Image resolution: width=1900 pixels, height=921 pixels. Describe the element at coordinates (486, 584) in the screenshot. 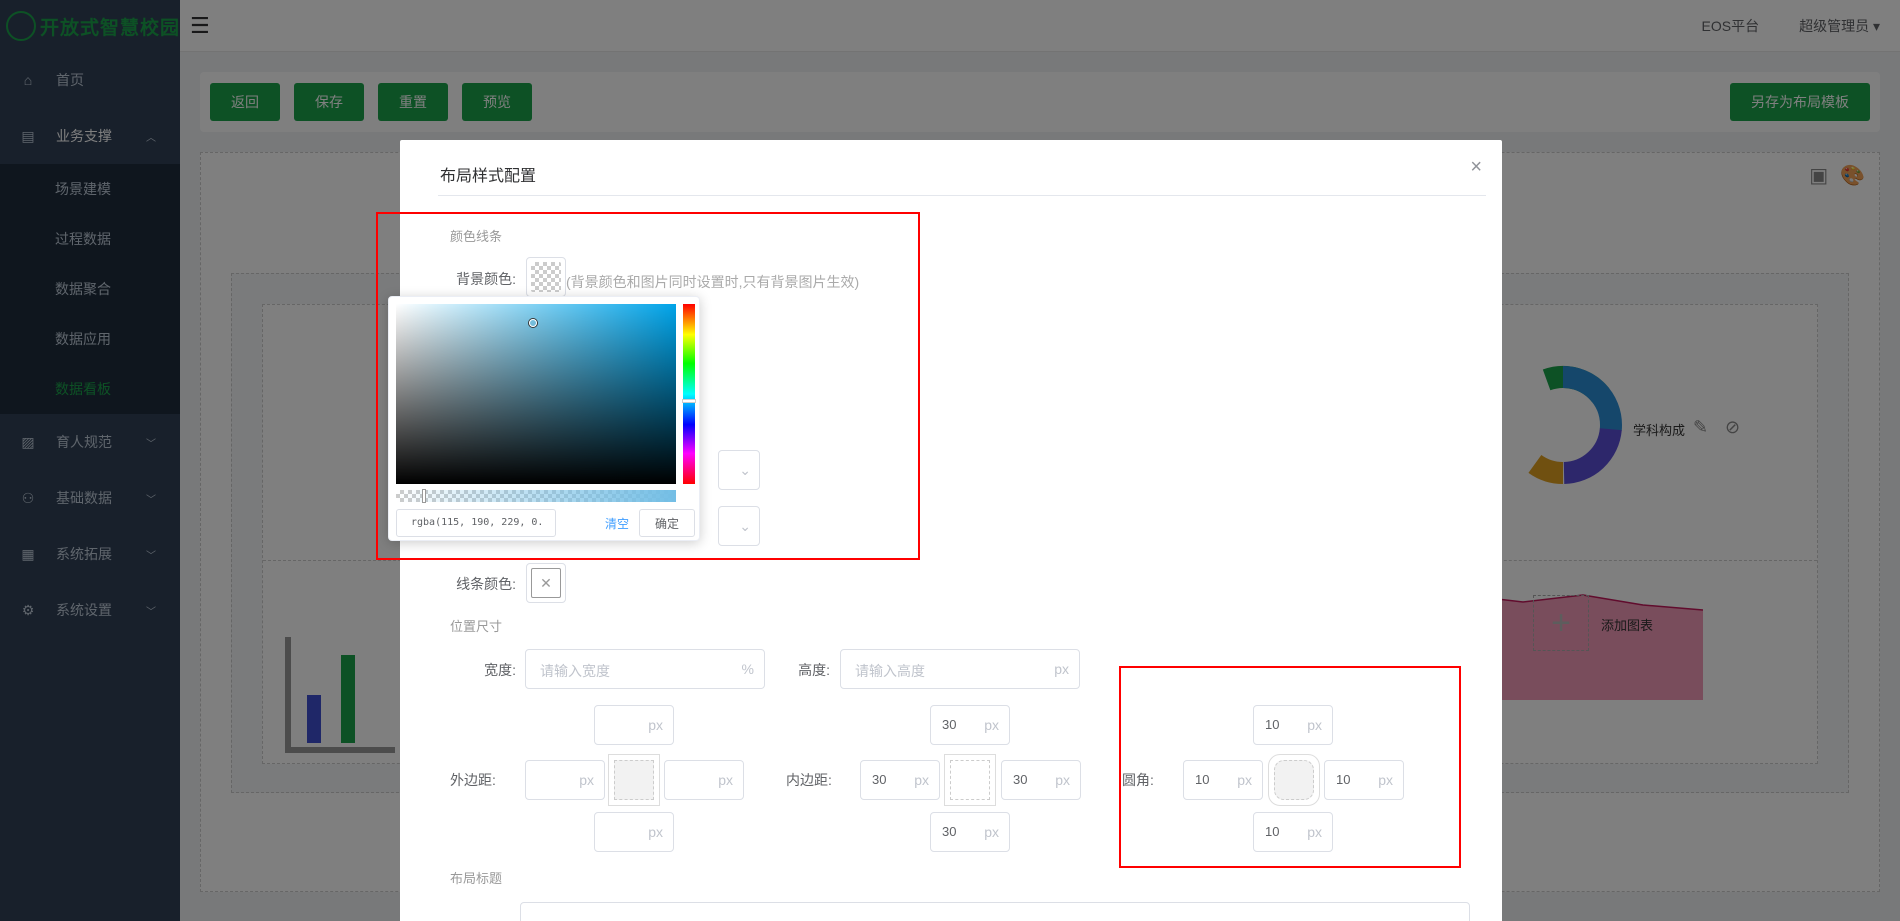

I see `line-color-label: 线条颜色:` at that location.